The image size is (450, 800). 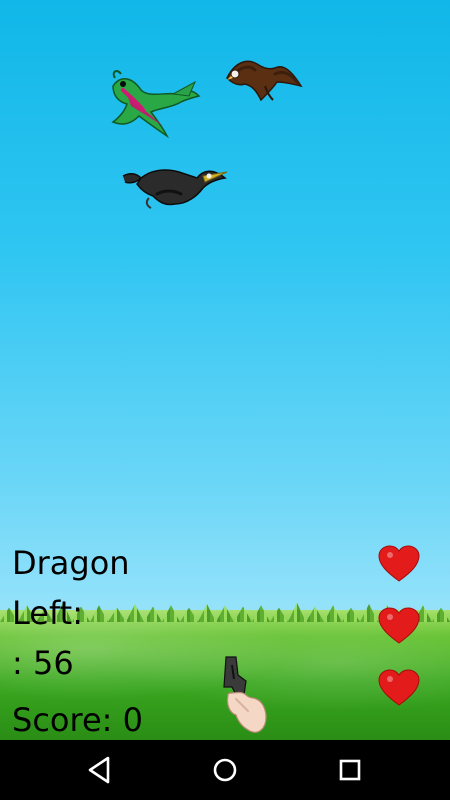 What do you see at coordinates (264, 78) in the screenshot?
I see `eagle-sprite` at bounding box center [264, 78].